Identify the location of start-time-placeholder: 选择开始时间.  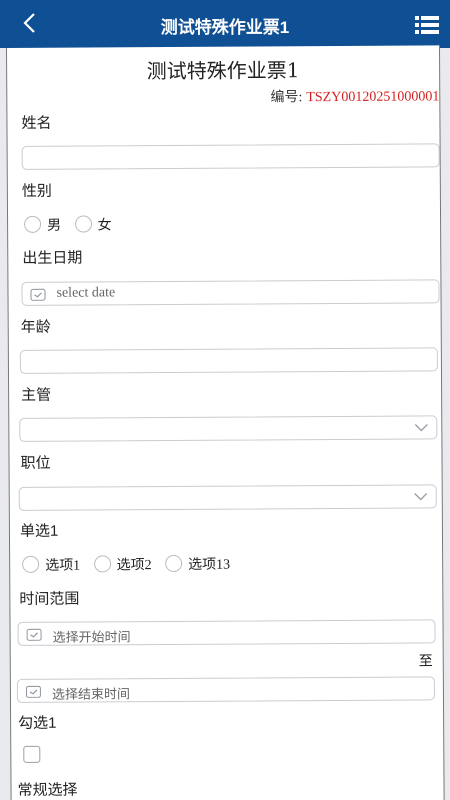
(91, 638).